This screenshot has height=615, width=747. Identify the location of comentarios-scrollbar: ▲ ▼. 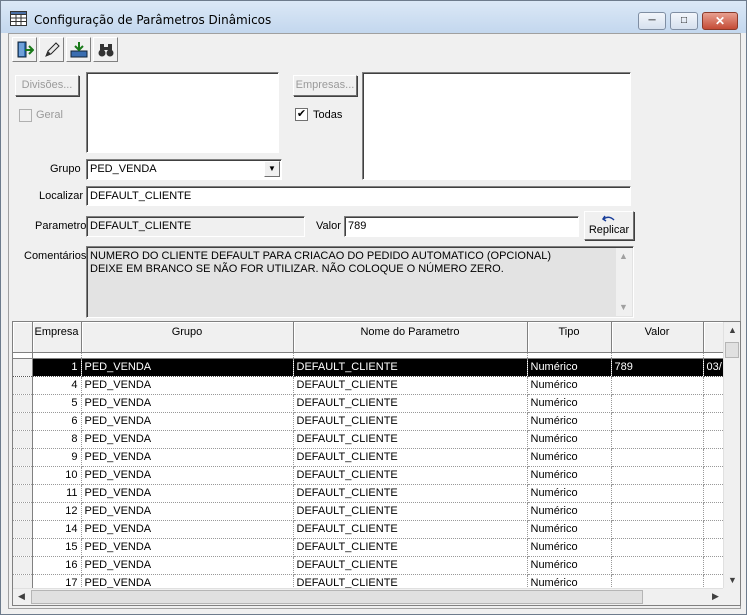
(624, 282).